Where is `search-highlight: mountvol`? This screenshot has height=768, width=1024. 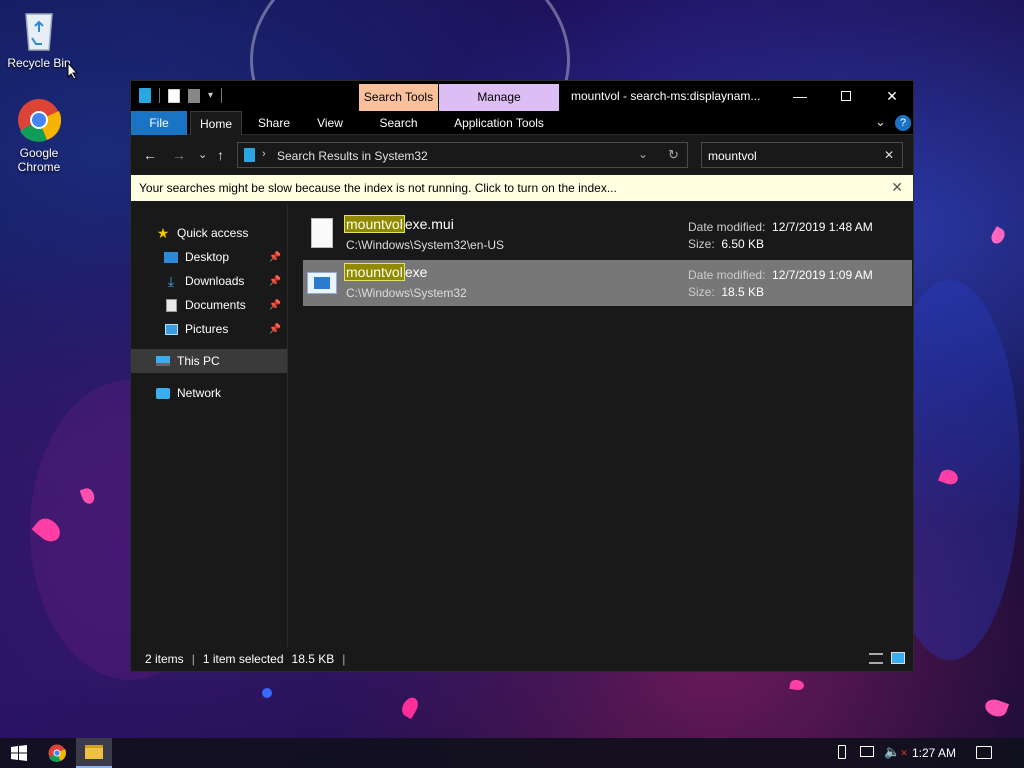 search-highlight: mountvol is located at coordinates (374, 272).